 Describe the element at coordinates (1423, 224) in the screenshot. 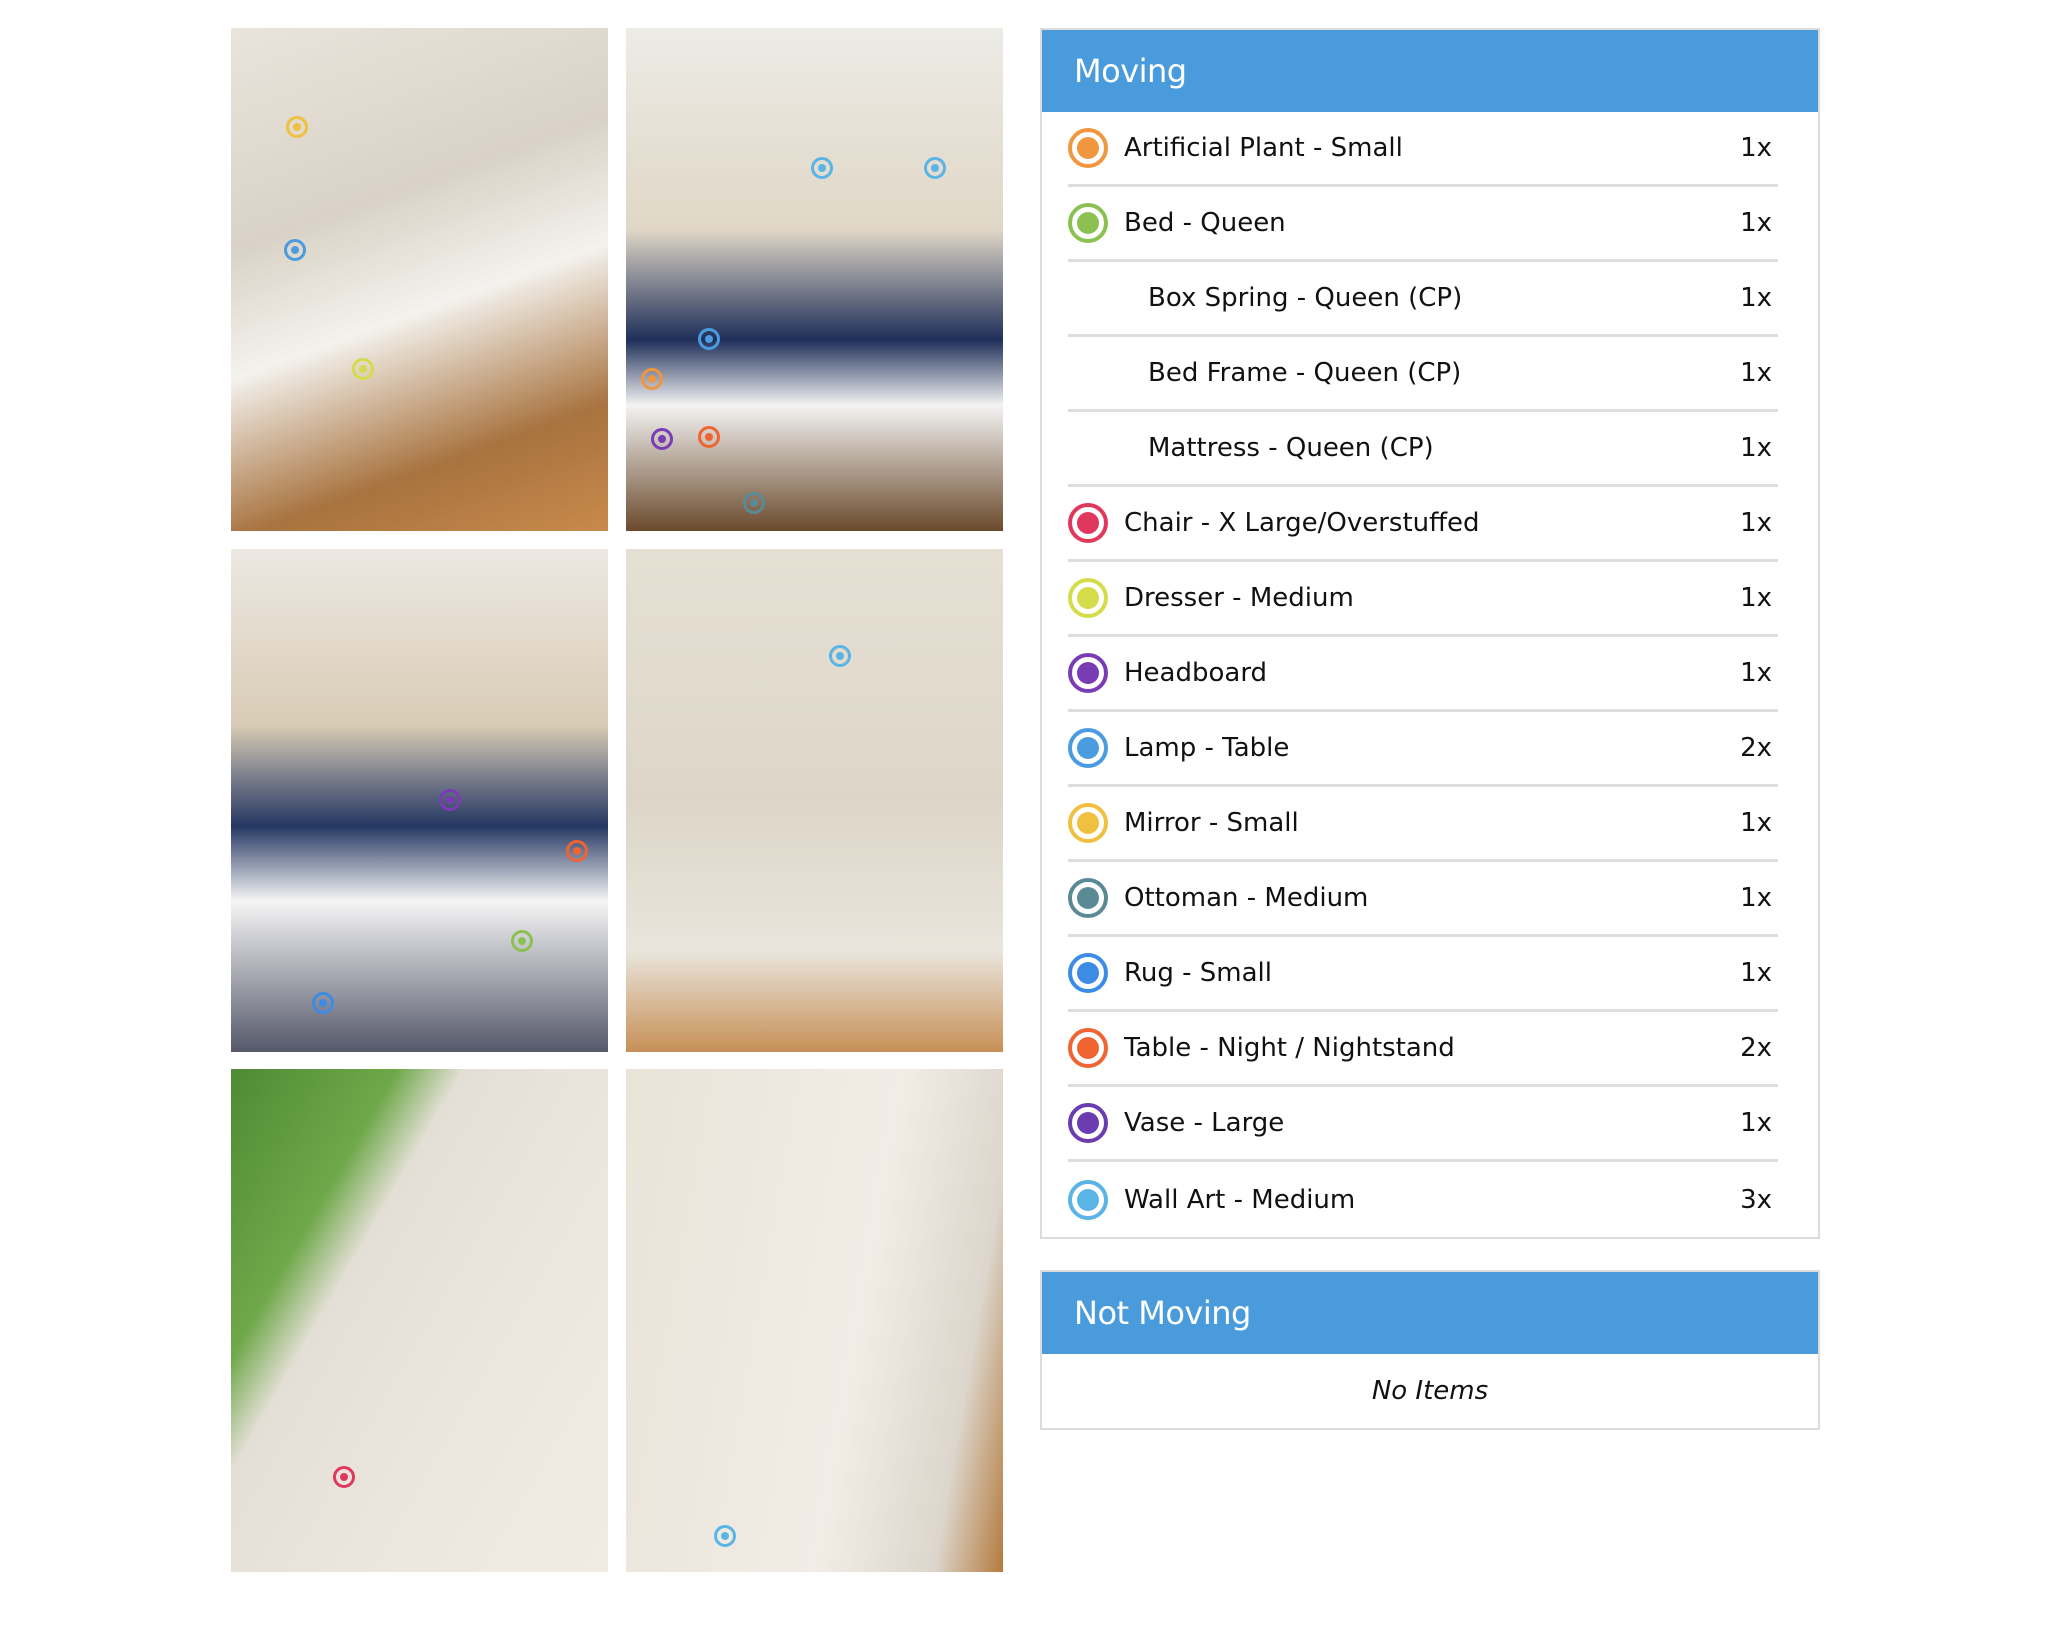

I see `moving-item-row: Bed - Queen 1x` at that location.